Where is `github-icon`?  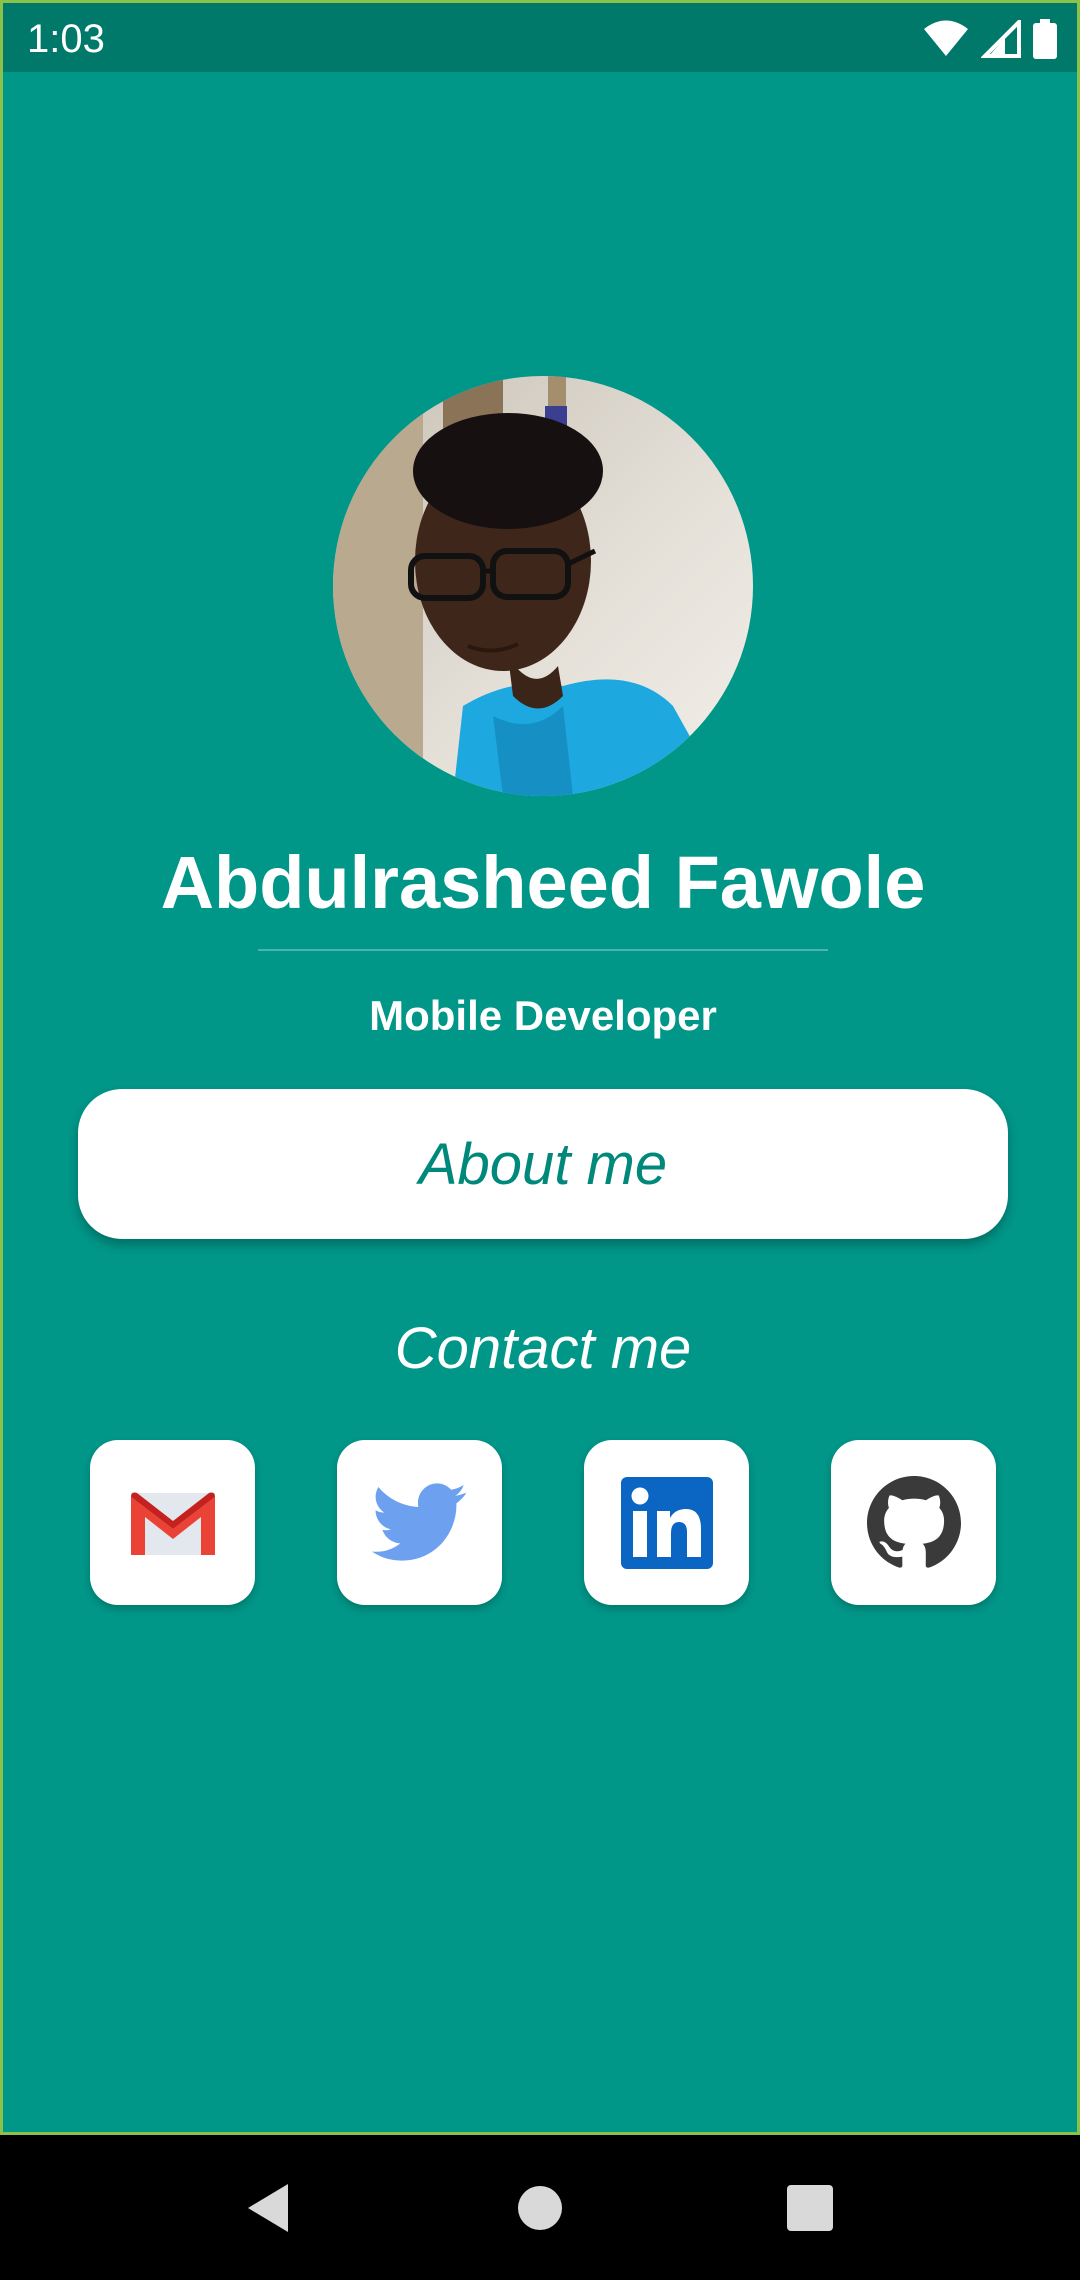 github-icon is located at coordinates (913, 1521).